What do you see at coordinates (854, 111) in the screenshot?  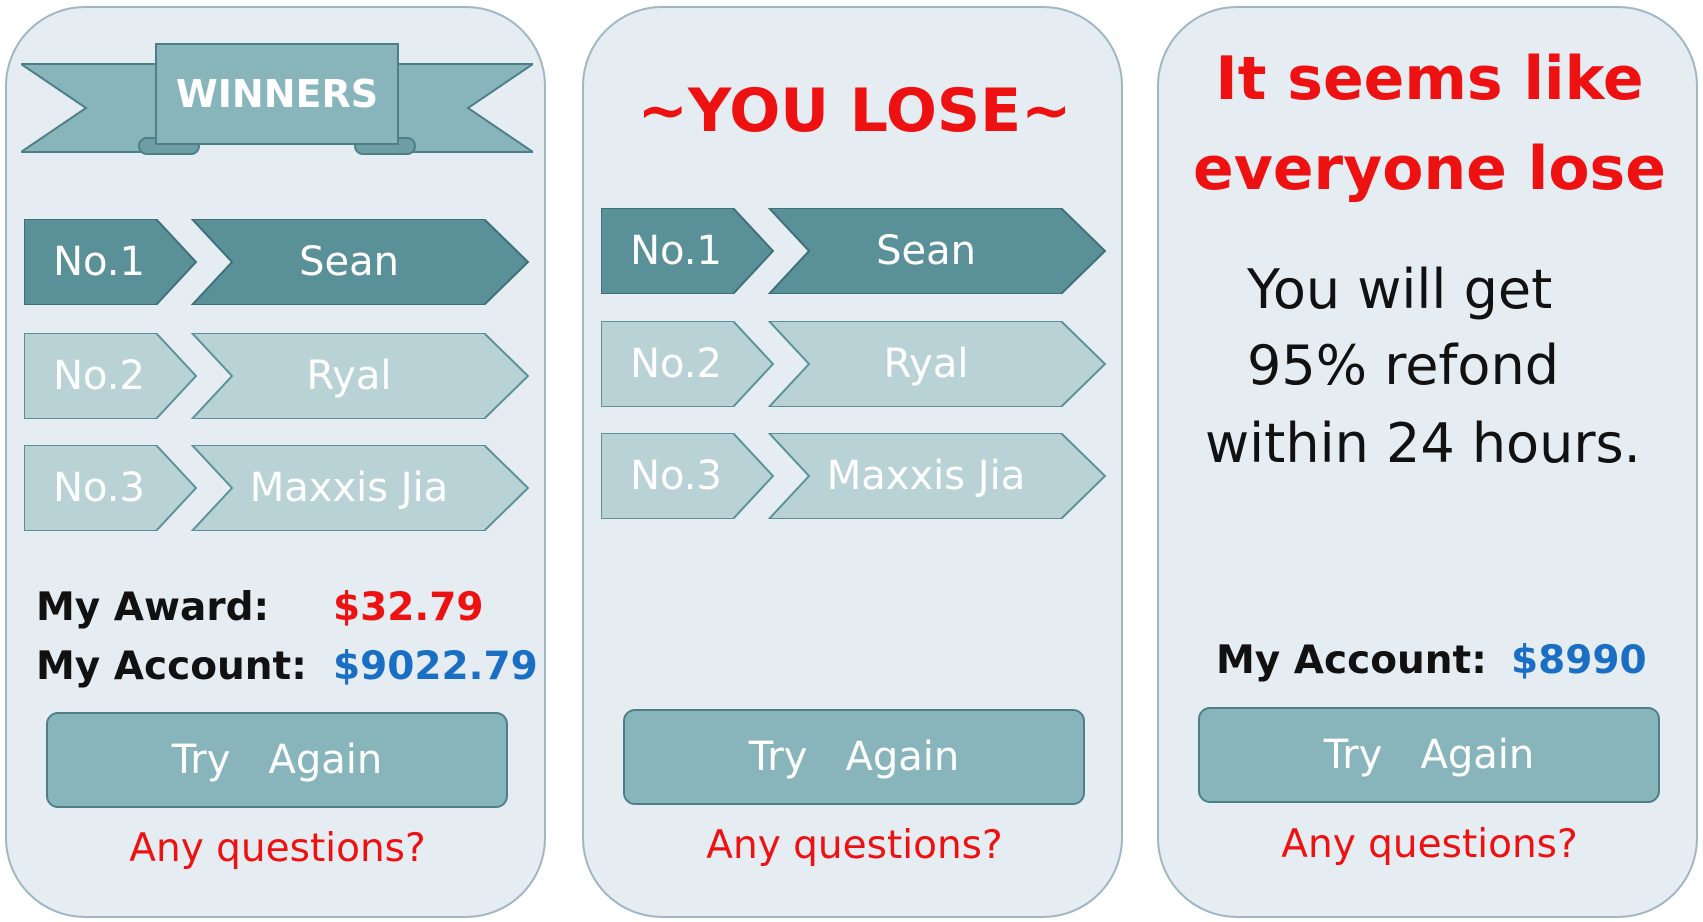 I see `lose-title: ~YOU LOSE~` at bounding box center [854, 111].